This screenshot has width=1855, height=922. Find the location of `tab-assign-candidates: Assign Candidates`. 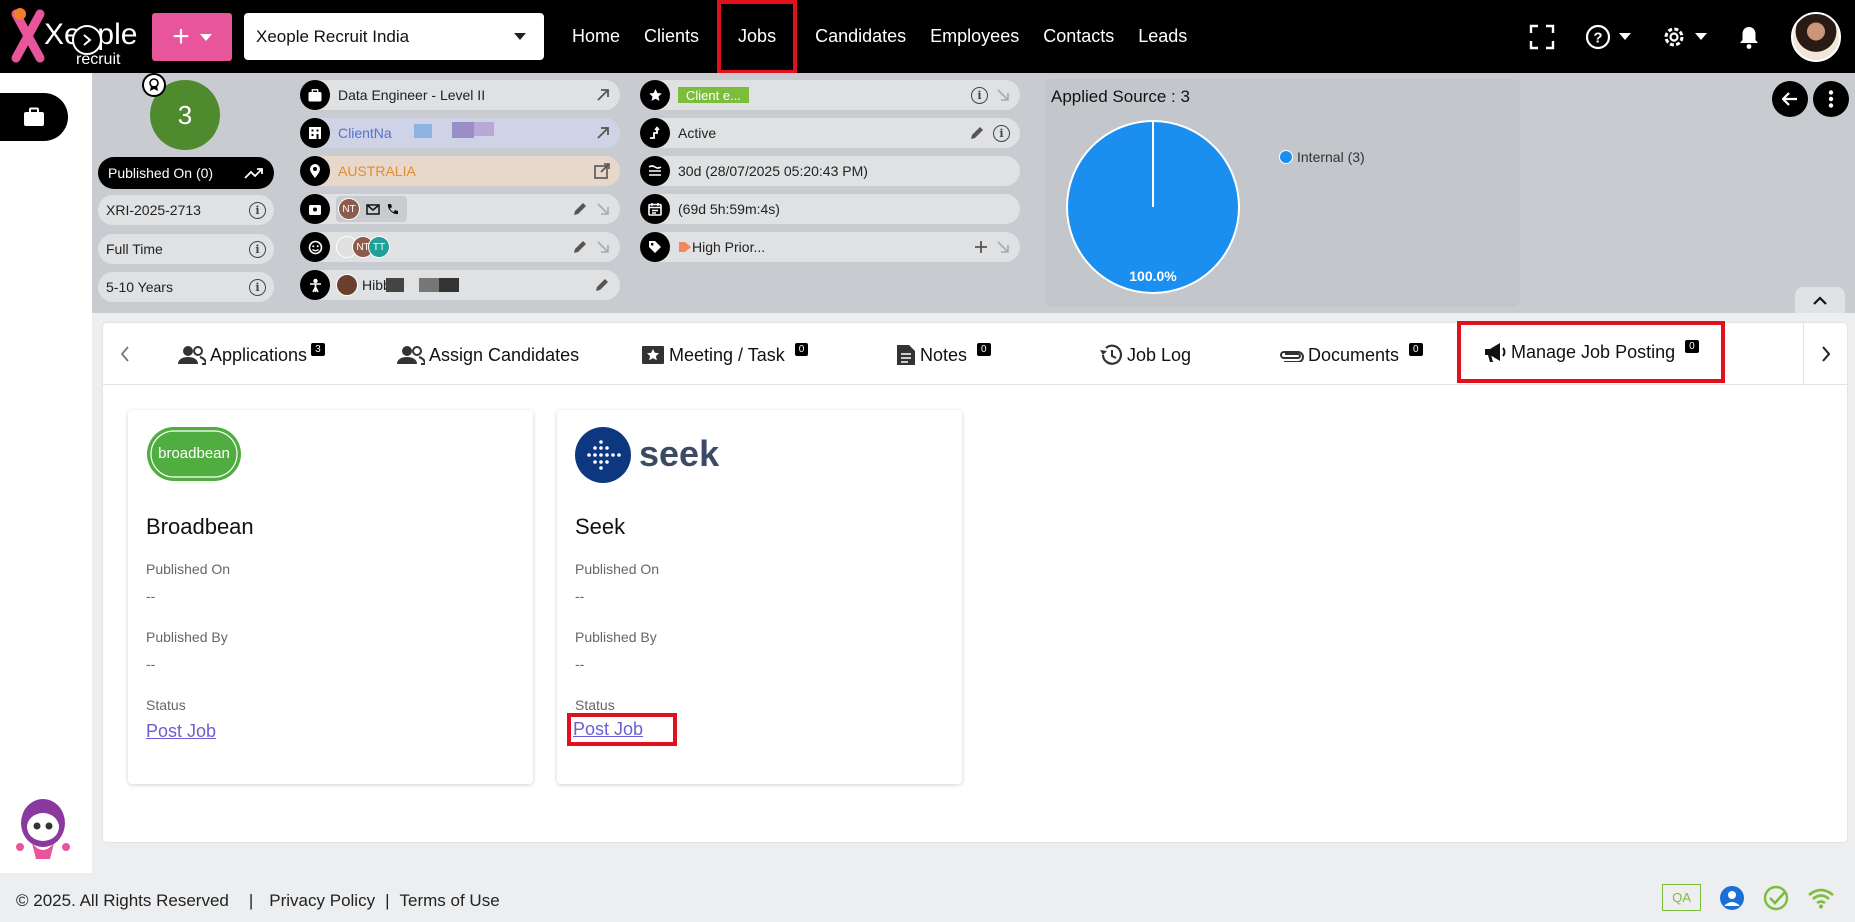

tab-assign-candidates: Assign Candidates is located at coordinates (488, 355).